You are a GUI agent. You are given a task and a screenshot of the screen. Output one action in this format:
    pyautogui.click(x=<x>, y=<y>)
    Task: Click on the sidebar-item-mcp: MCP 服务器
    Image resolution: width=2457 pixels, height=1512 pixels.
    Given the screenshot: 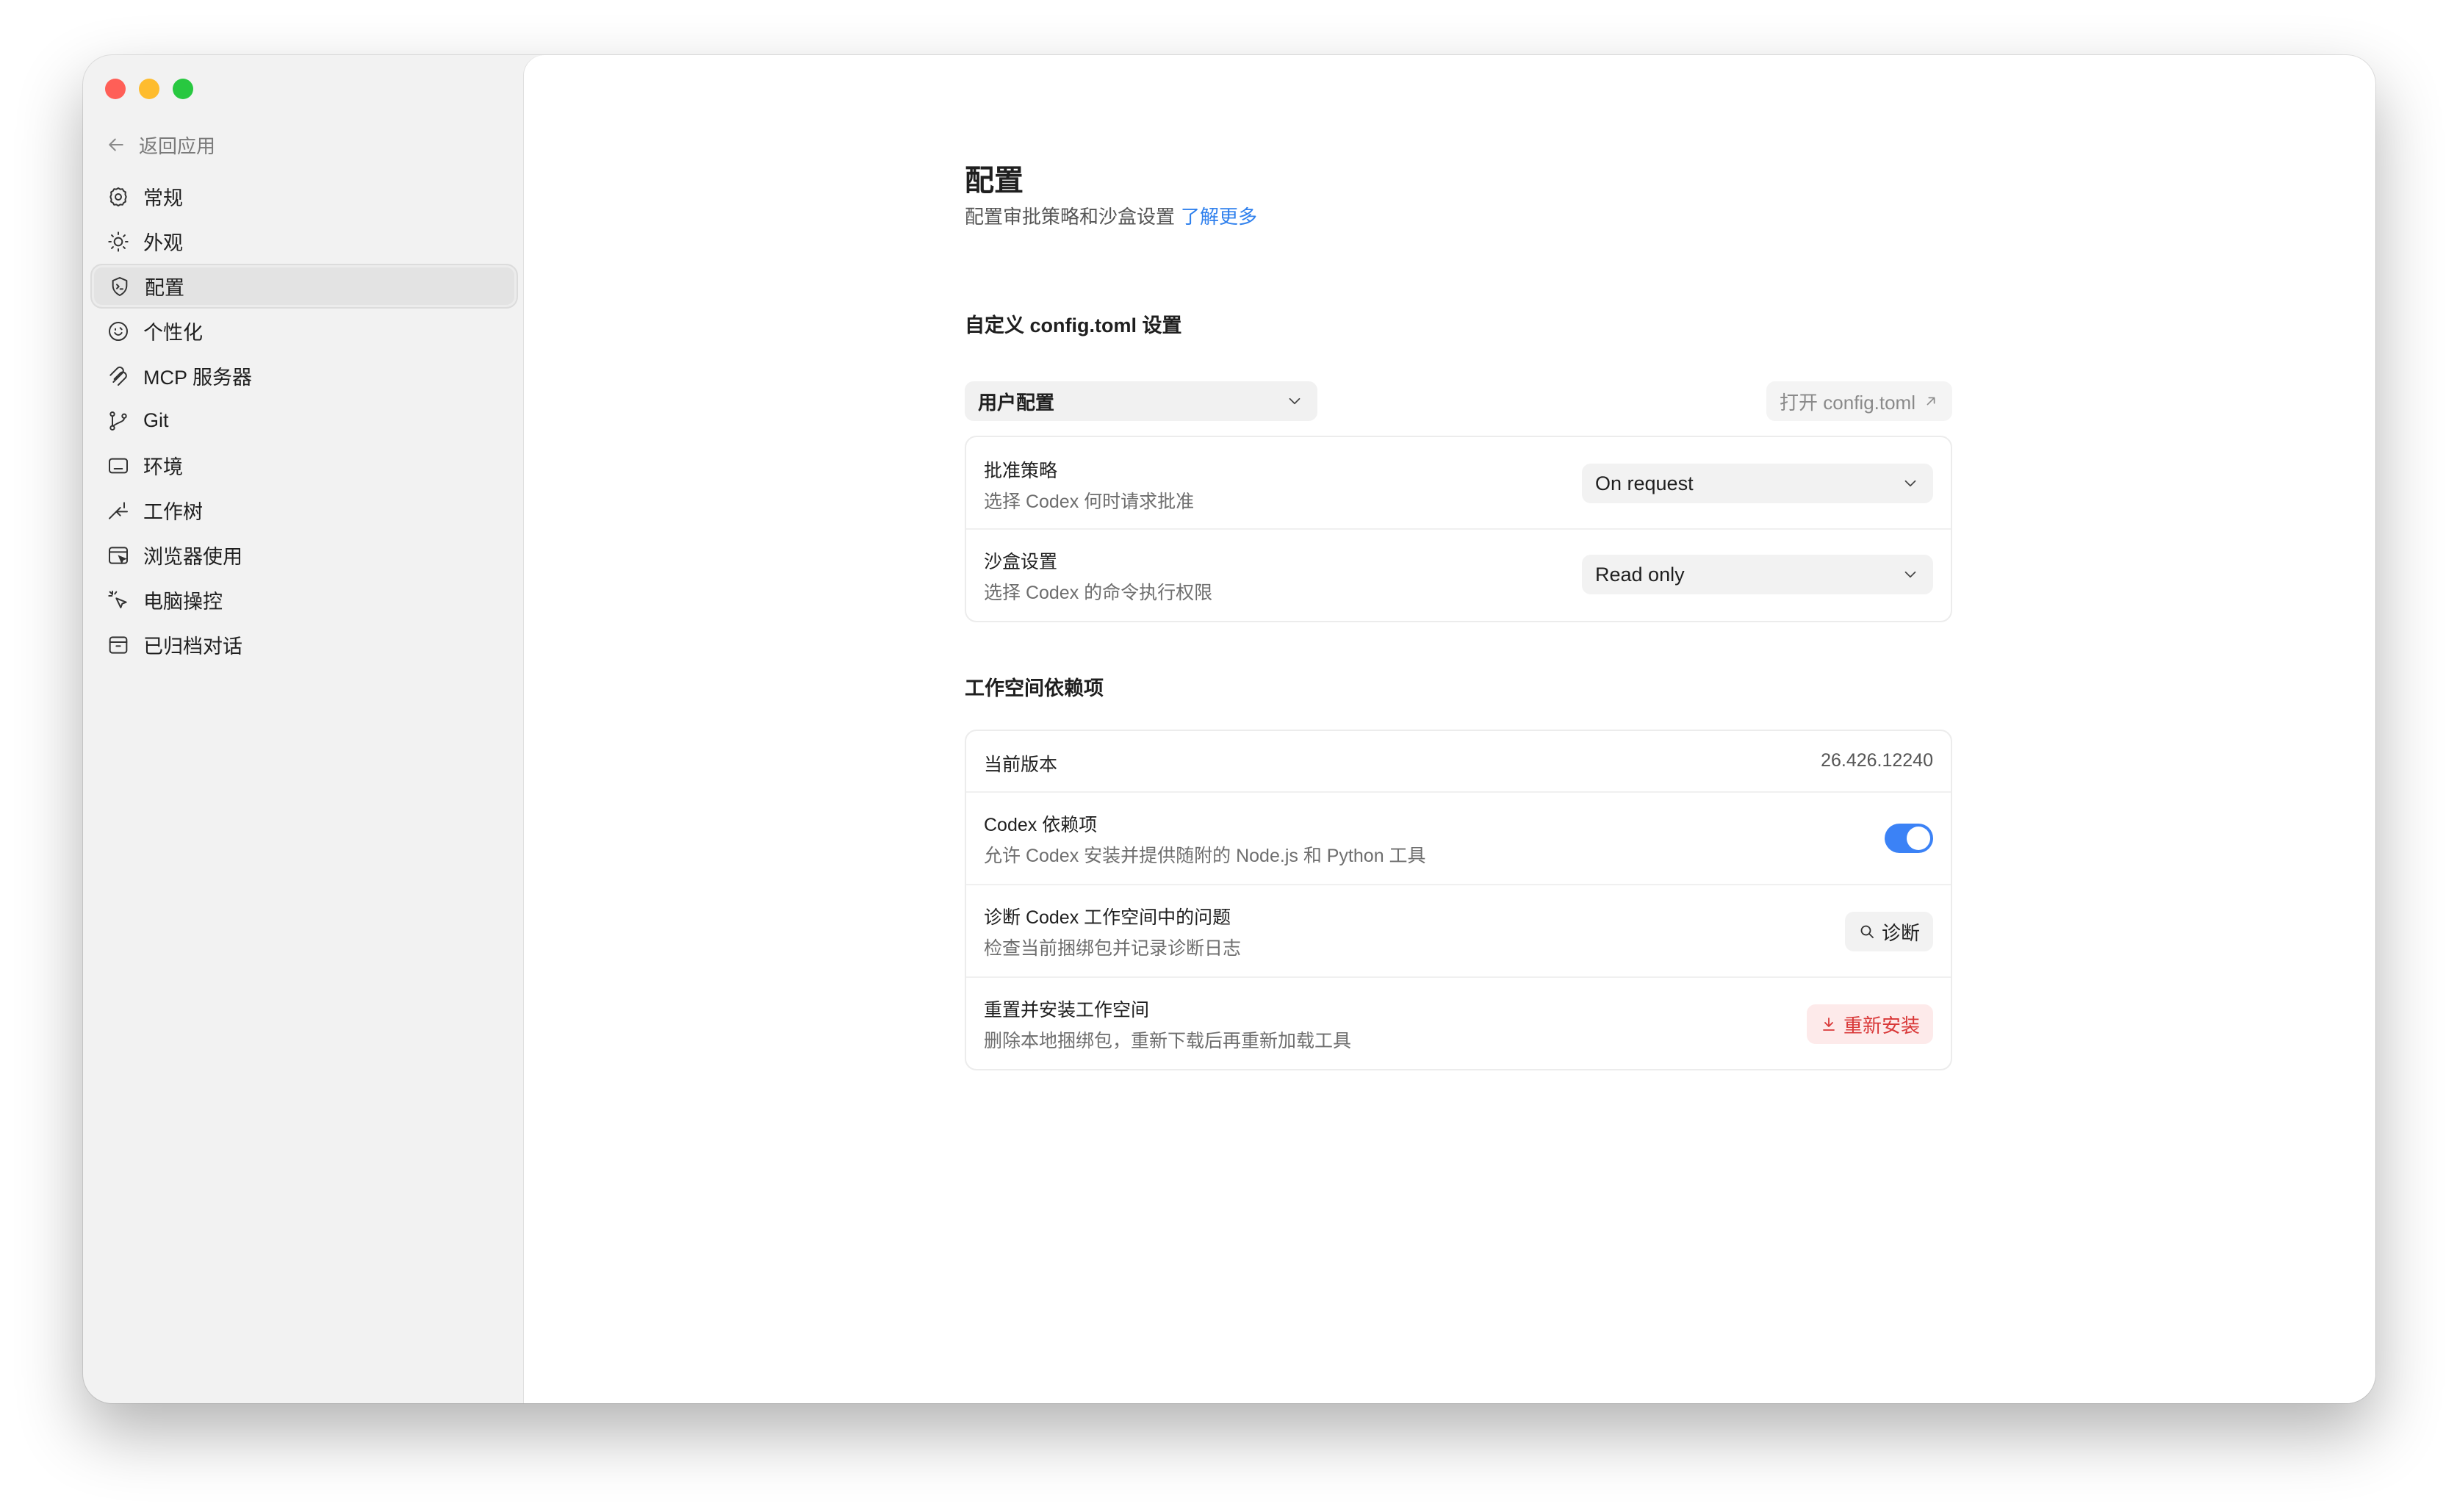 What is the action you would take?
    pyautogui.click(x=304, y=375)
    